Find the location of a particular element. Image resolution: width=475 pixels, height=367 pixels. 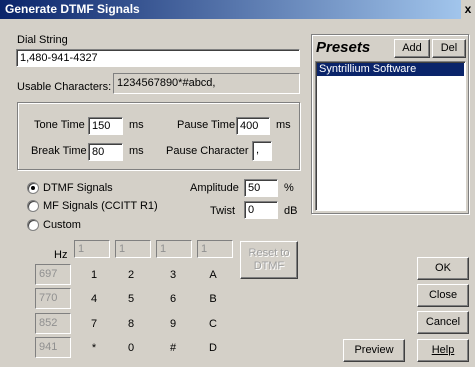

key-9: 9 is located at coordinates (173, 324).